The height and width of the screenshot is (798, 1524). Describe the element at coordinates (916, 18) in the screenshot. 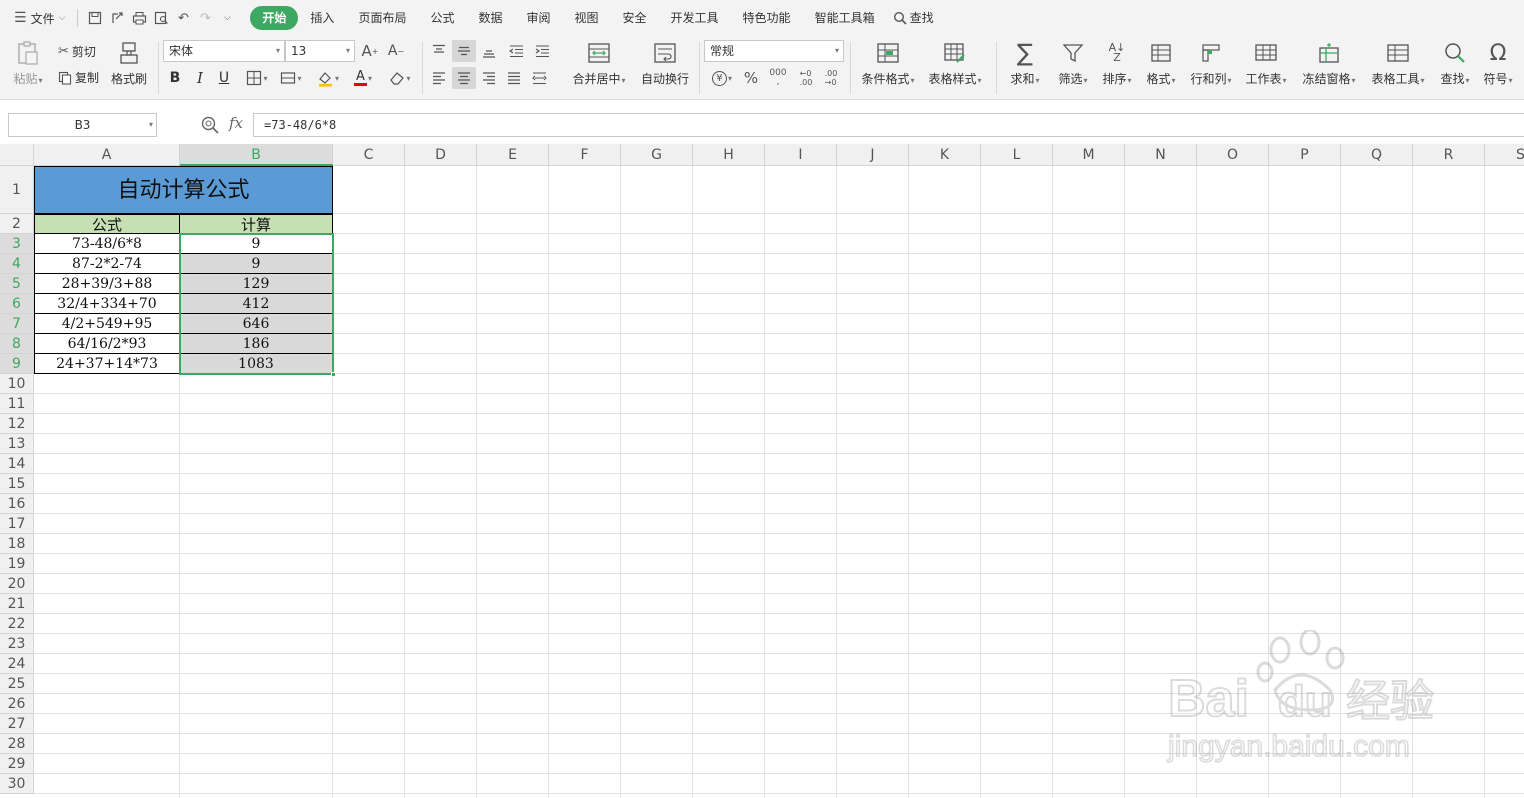

I see `search-command: 查找` at that location.